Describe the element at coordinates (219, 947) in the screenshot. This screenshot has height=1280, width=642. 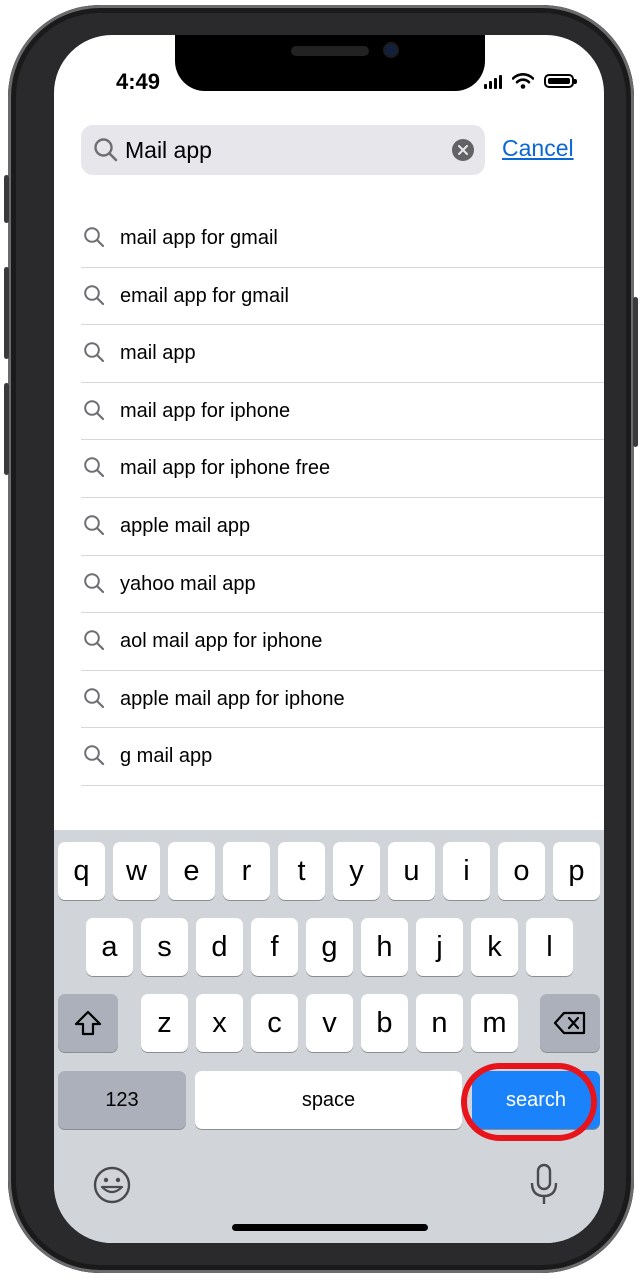
I see `key-d: d` at that location.